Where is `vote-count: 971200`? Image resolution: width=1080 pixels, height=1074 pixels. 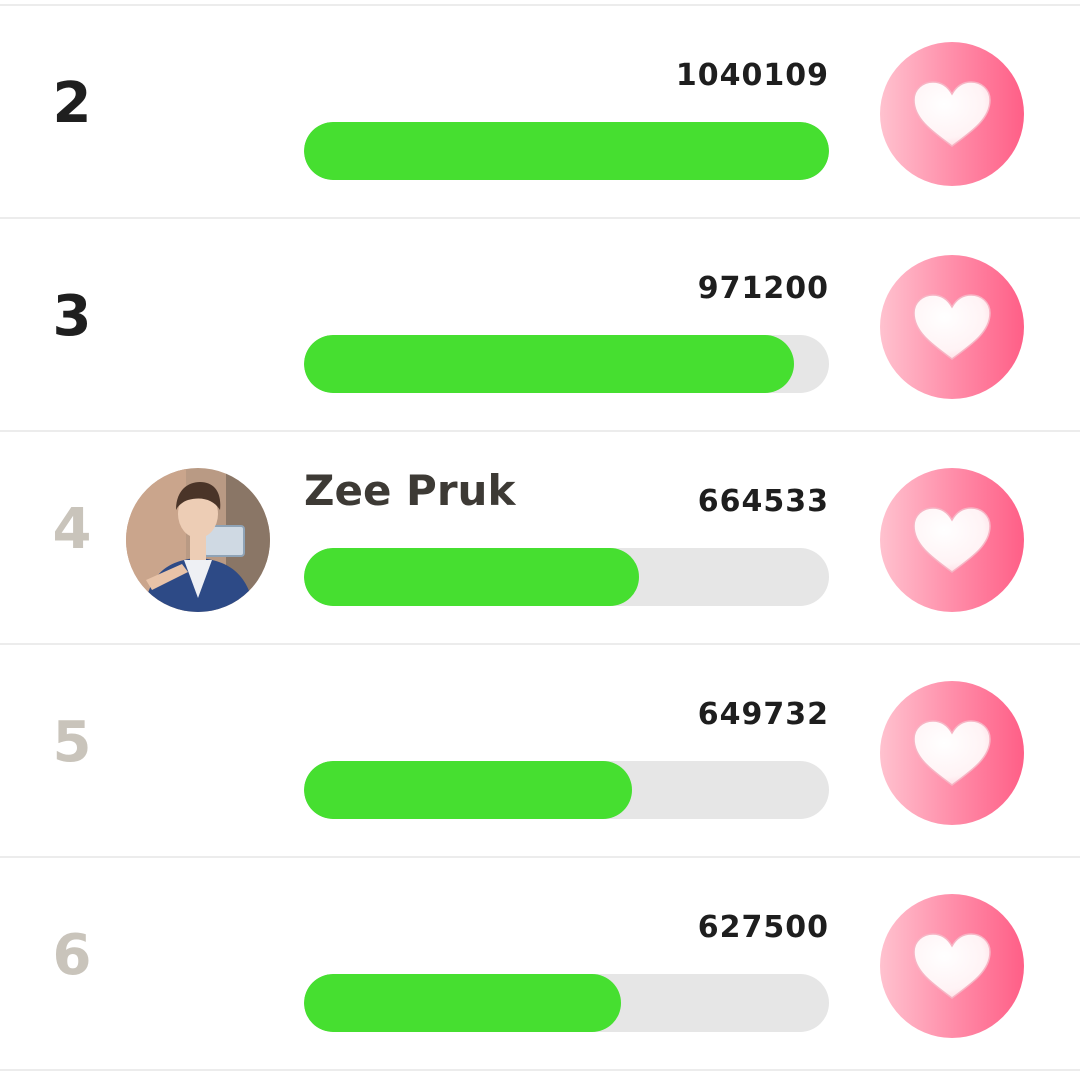
vote-count: 971200 is located at coordinates (763, 288).